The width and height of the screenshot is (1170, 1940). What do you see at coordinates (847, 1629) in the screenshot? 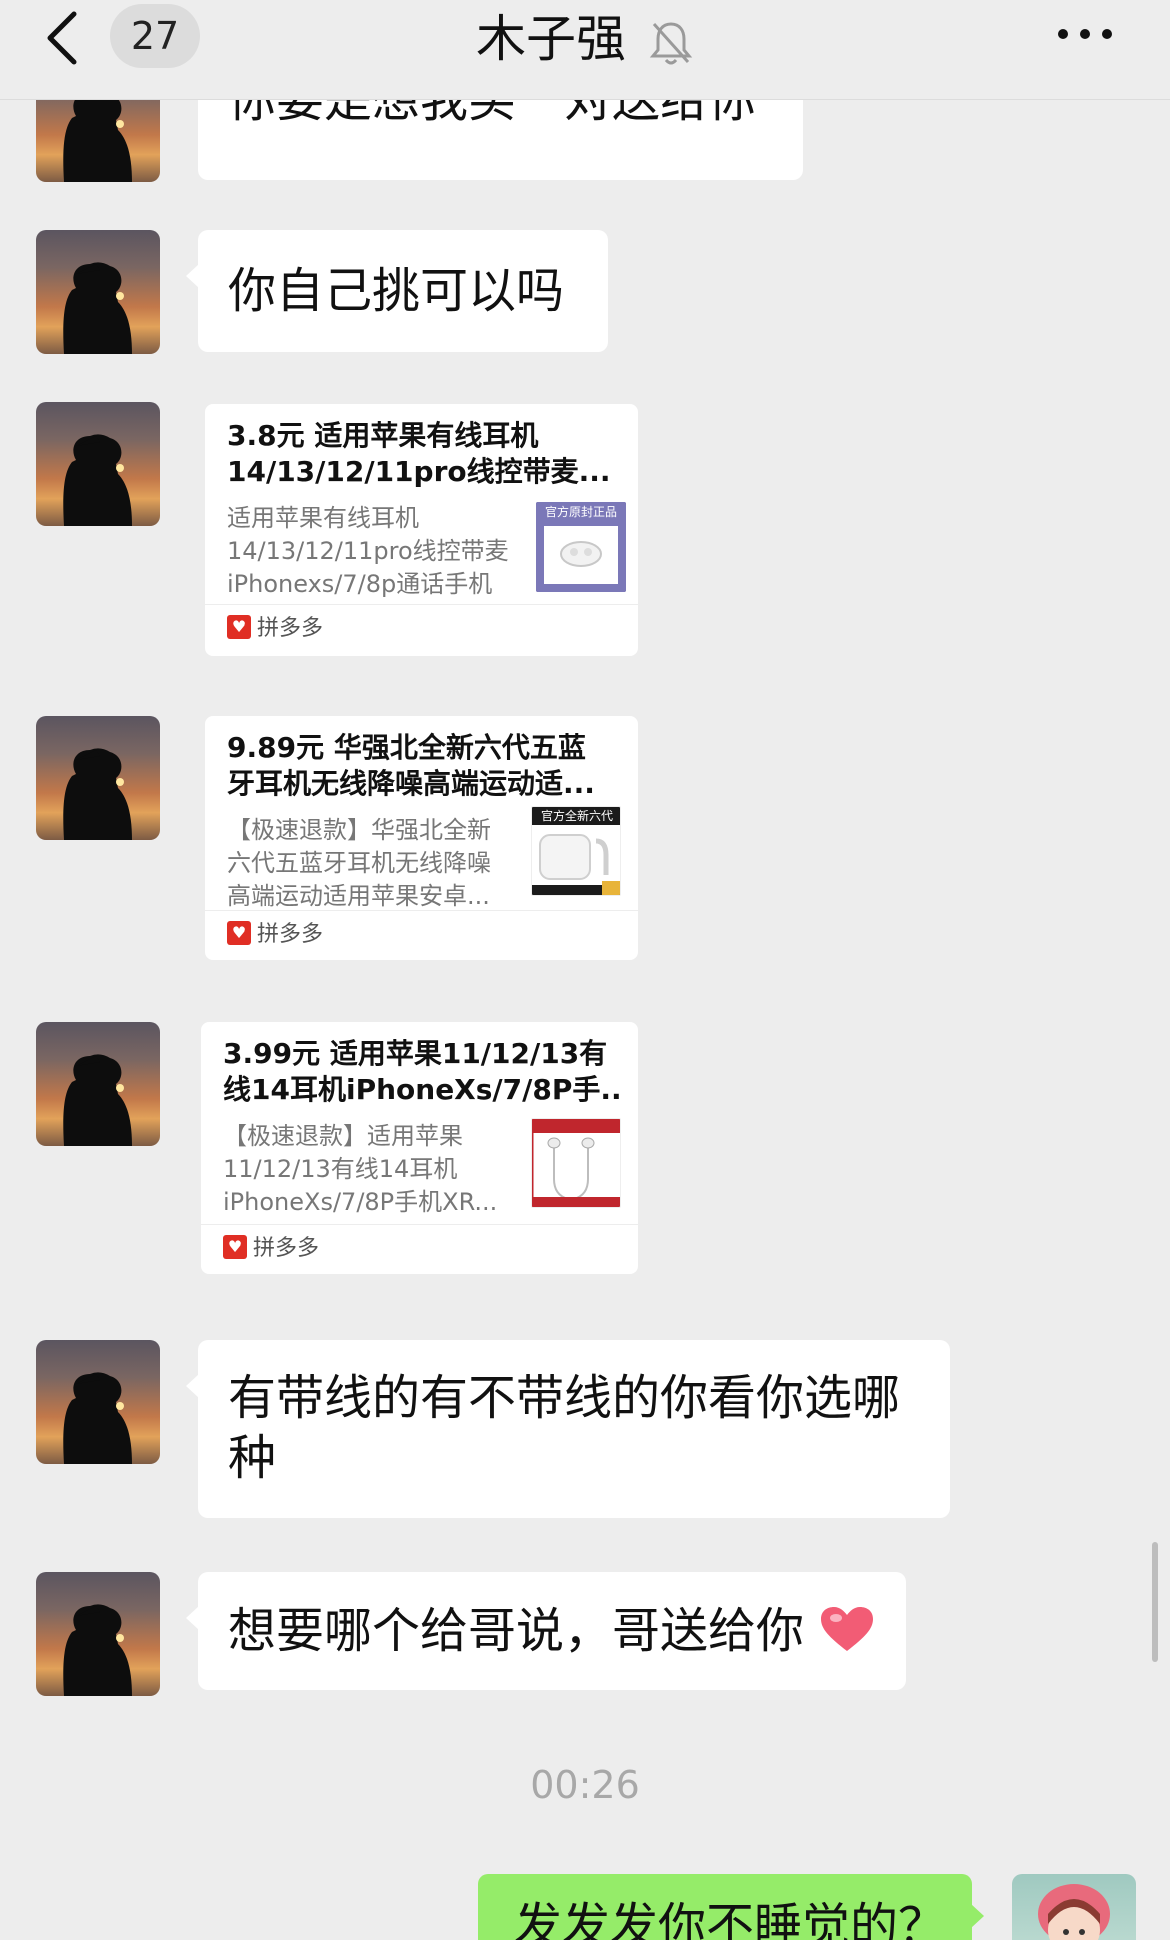
I see `heart-emoji-icon` at bounding box center [847, 1629].